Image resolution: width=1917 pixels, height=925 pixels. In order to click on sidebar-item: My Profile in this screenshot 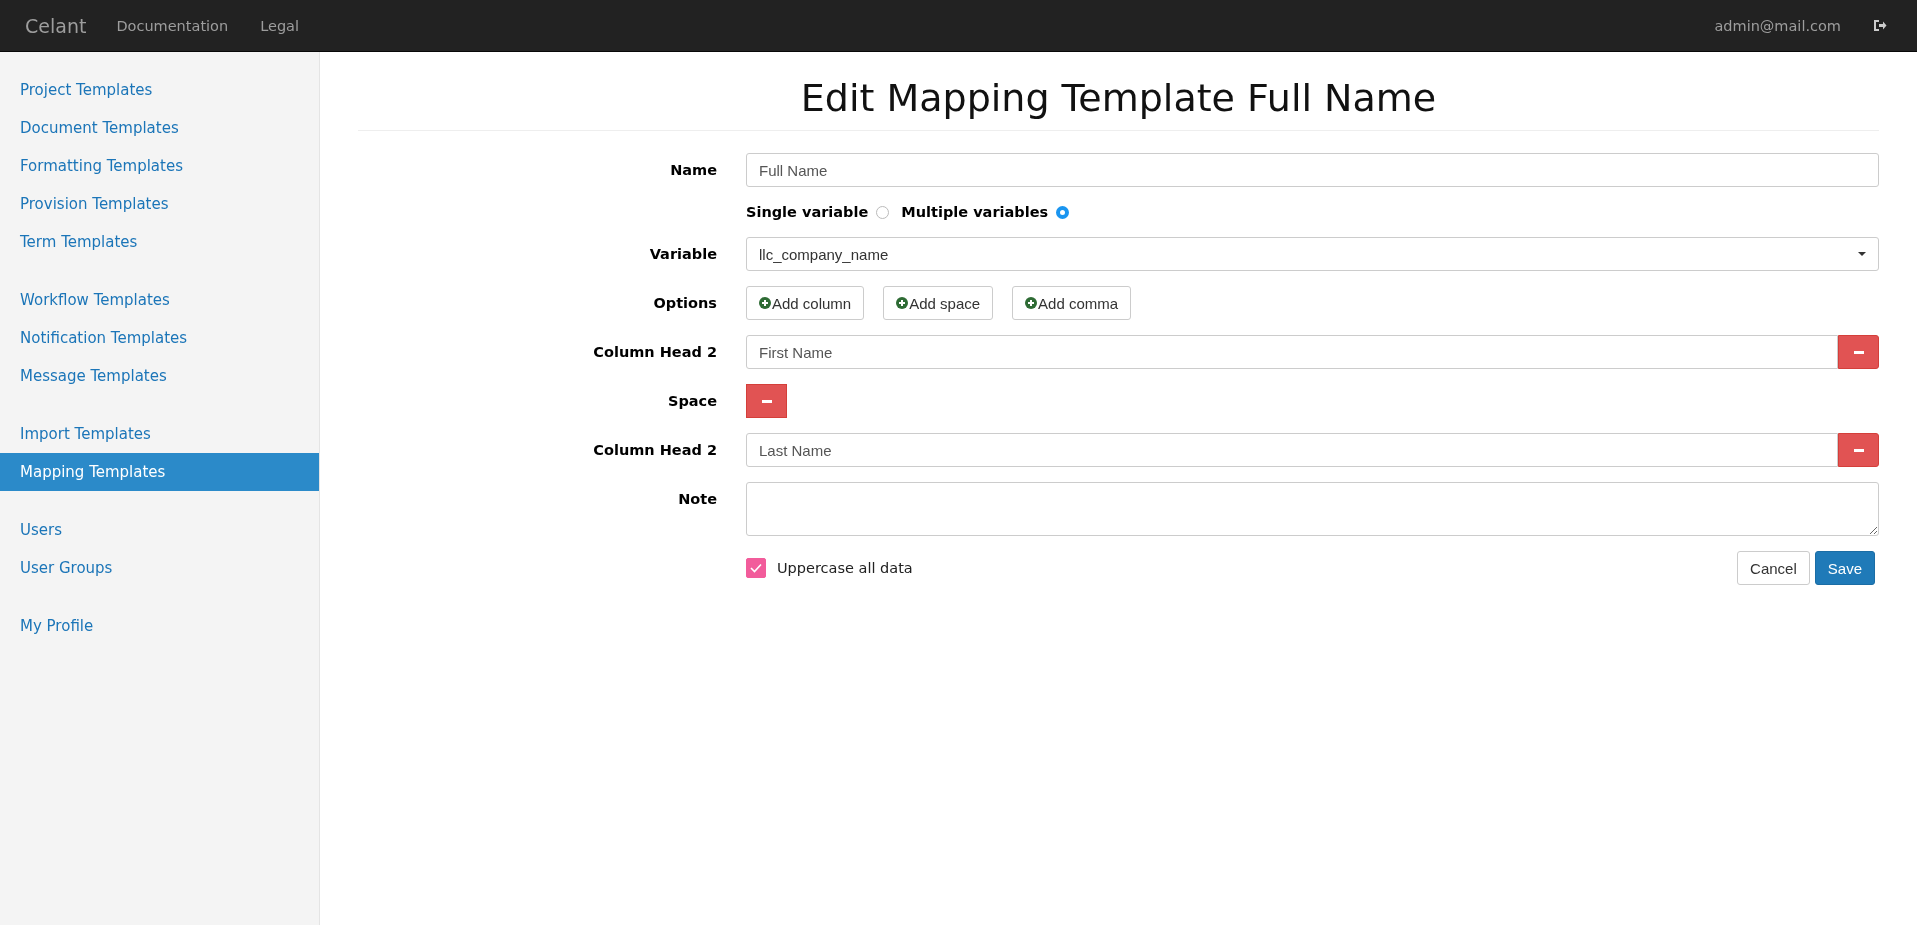, I will do `click(159, 626)`.